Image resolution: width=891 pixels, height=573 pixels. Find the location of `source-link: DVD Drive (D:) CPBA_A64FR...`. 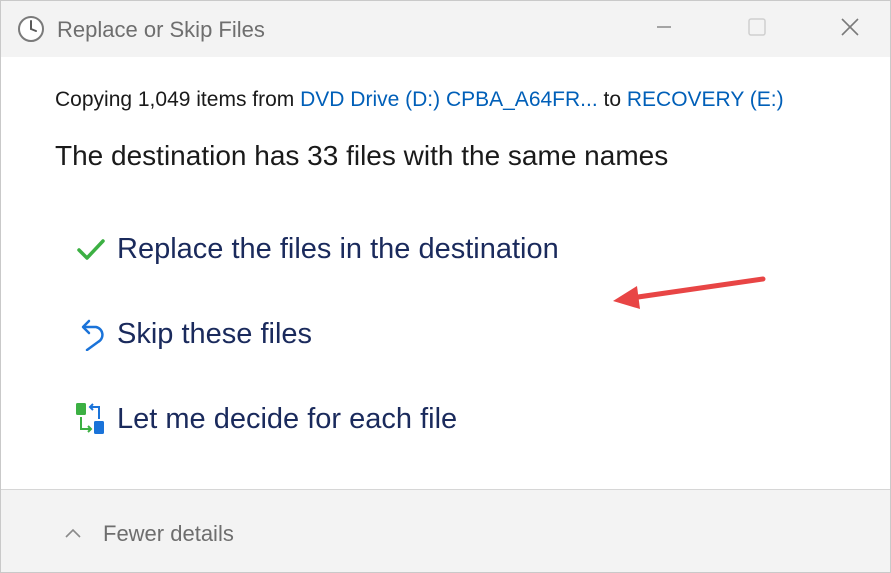

source-link: DVD Drive (D:) CPBA_A64FR... is located at coordinates (449, 99).